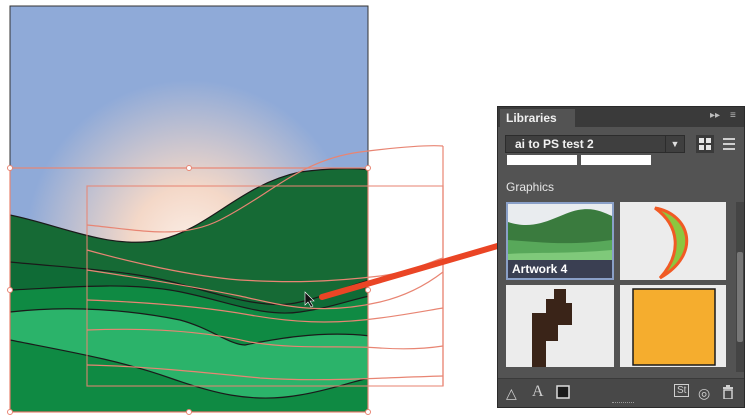 This screenshot has height=416, width=745. What do you see at coordinates (511, 393) in the screenshot?
I see `add-graphic-icon: △` at bounding box center [511, 393].